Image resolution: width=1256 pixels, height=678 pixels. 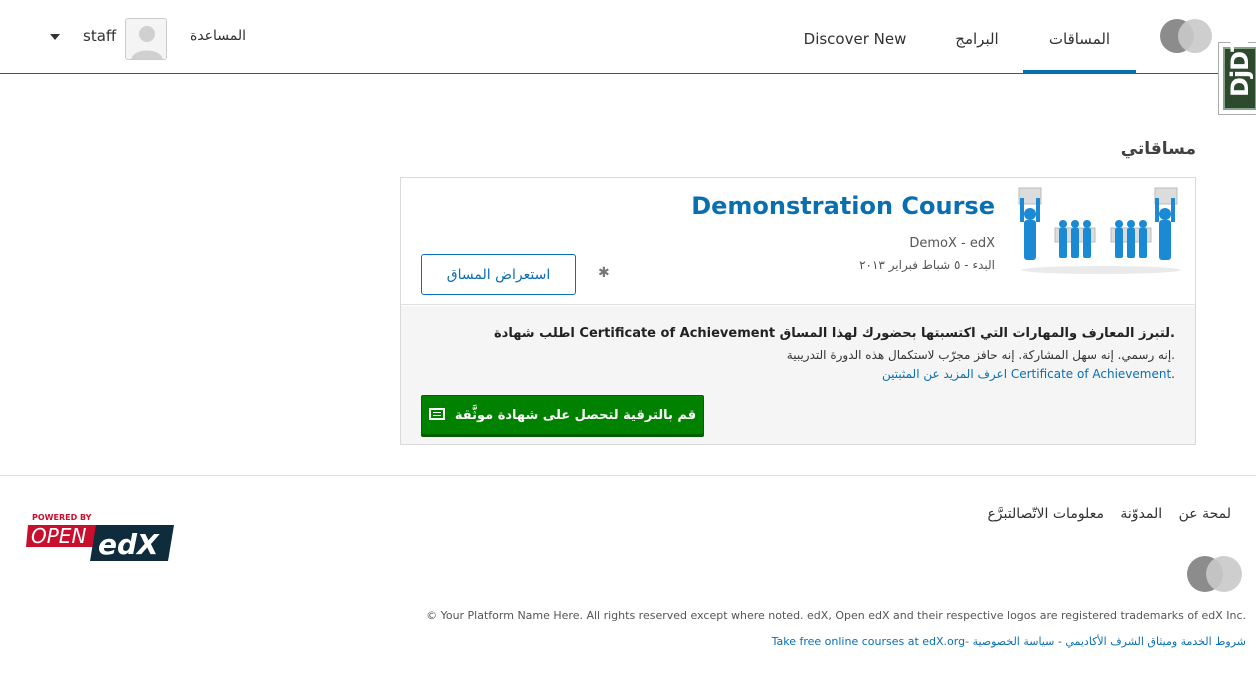 I want to click on nav-tab-programs: البرامج, so click(x=977, y=37).